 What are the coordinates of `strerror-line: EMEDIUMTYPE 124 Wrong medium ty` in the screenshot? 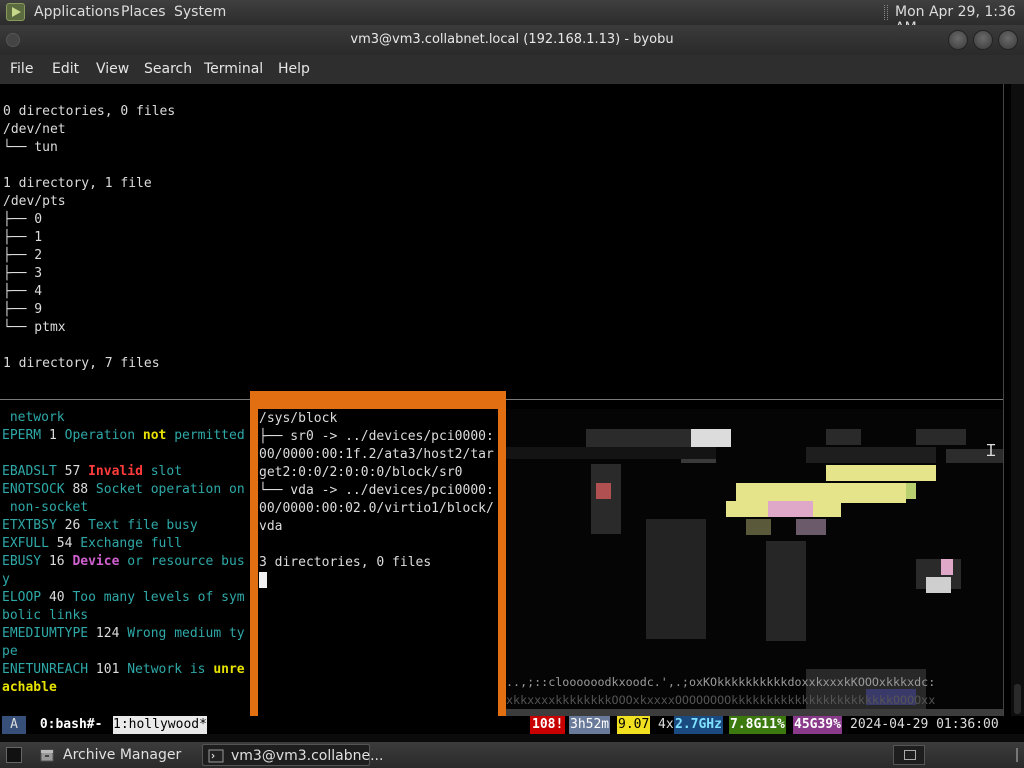 It's located at (123, 634).